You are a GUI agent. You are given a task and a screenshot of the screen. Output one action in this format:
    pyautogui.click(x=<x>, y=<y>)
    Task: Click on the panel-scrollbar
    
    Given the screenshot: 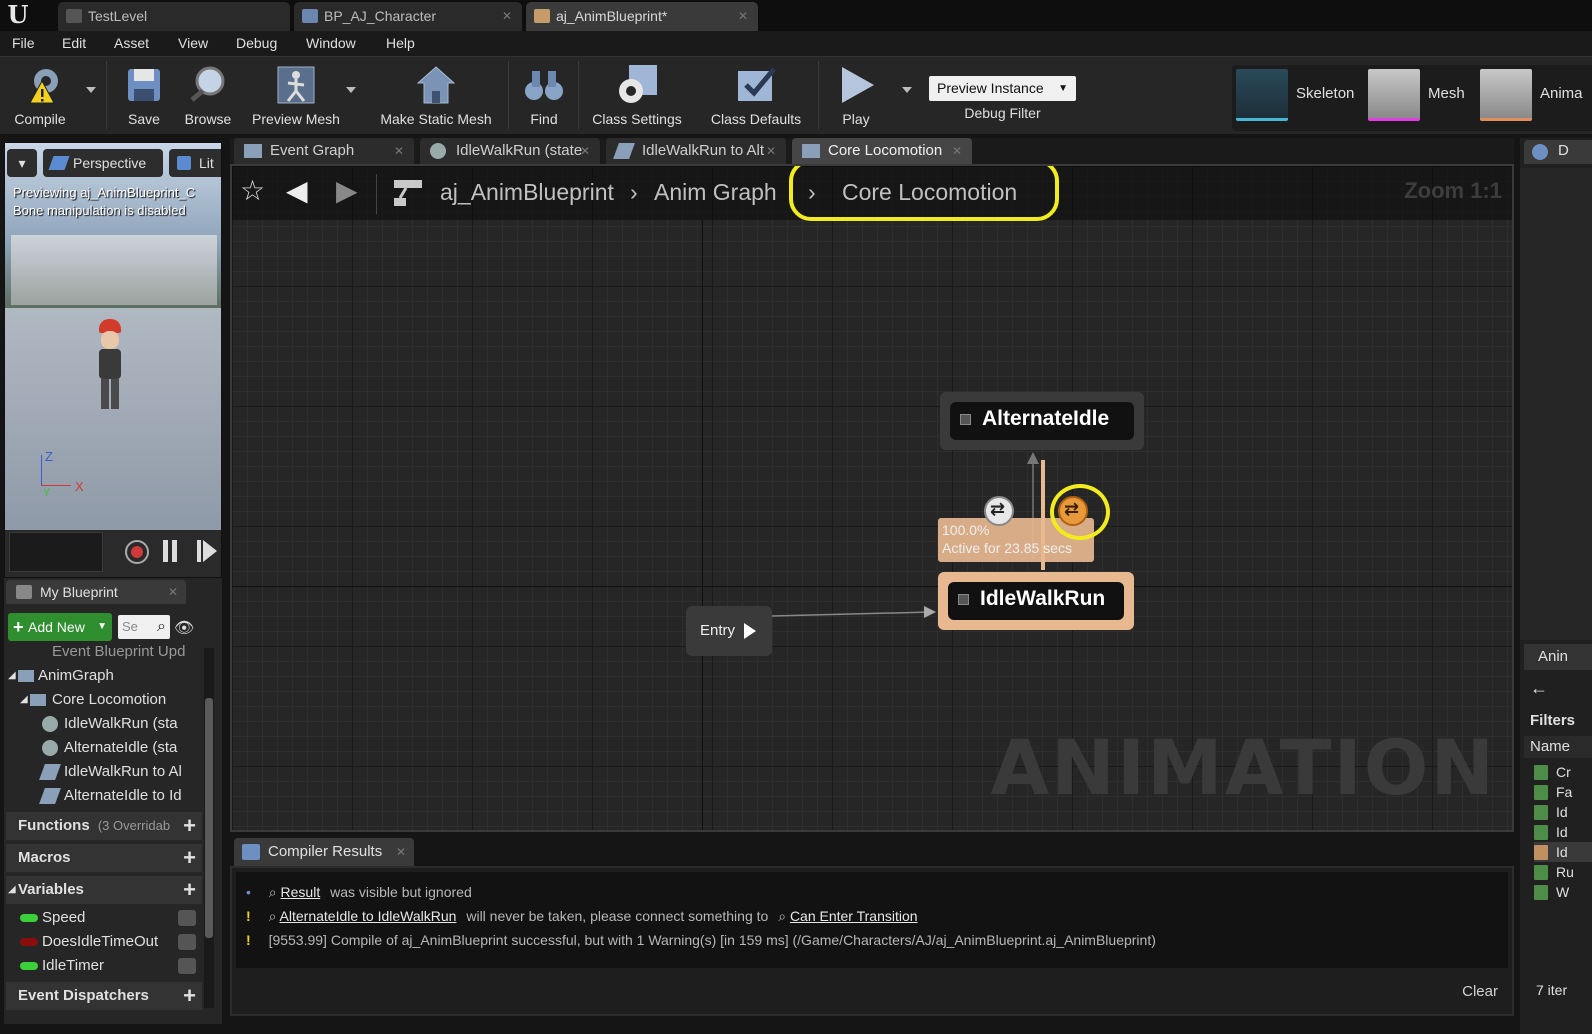 What is the action you would take?
    pyautogui.click(x=209, y=828)
    